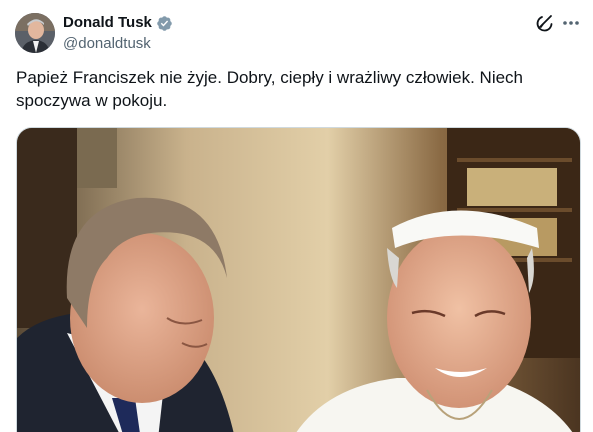  I want to click on avatar, so click(35, 33).